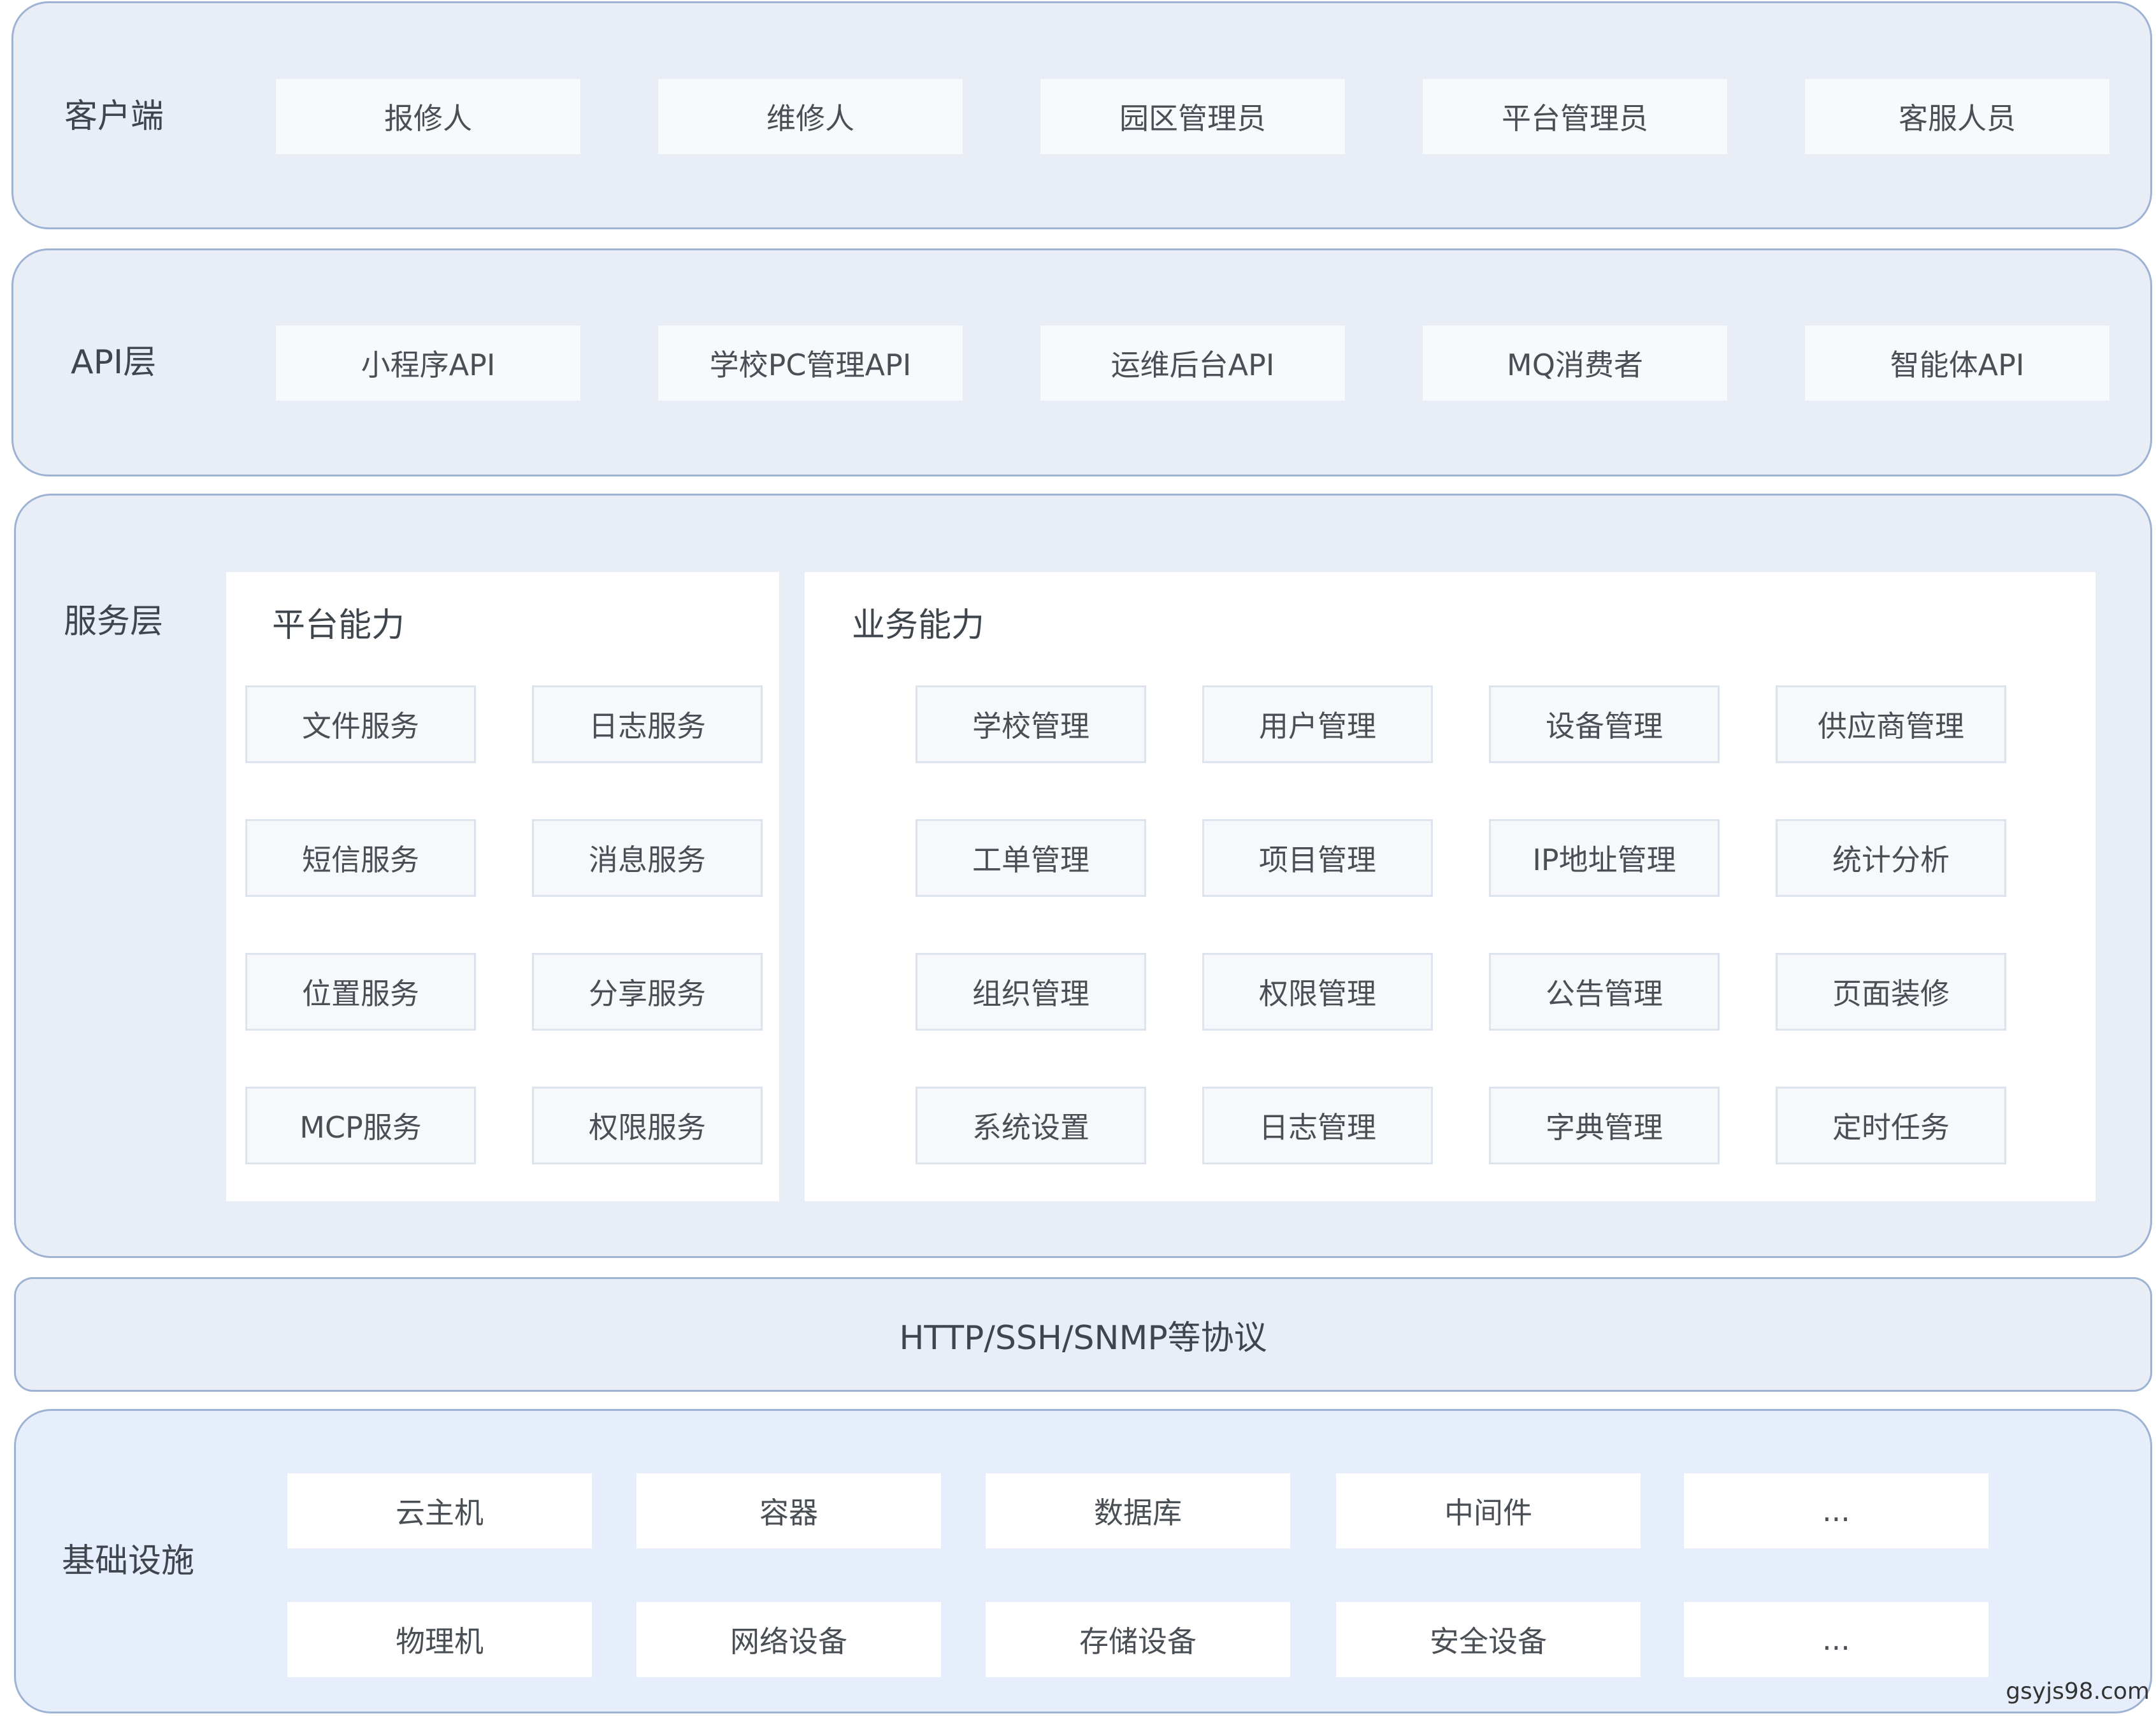 This screenshot has height=1716, width=2156. Describe the element at coordinates (338, 625) in the screenshot. I see `platform-capability-title: 平台能力` at that location.